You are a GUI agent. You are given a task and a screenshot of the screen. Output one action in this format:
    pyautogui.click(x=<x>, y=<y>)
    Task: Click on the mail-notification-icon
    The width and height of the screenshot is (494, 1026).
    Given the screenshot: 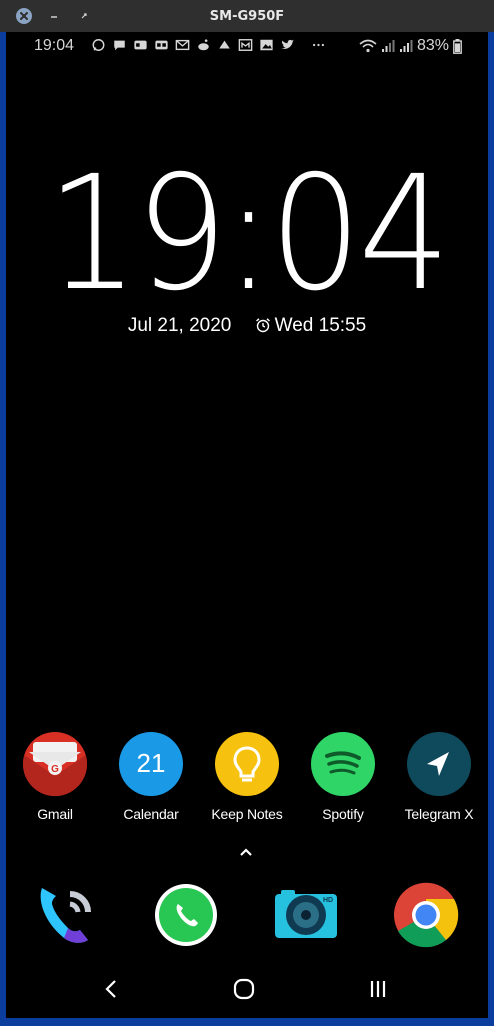 What is the action you would take?
    pyautogui.click(x=245, y=45)
    